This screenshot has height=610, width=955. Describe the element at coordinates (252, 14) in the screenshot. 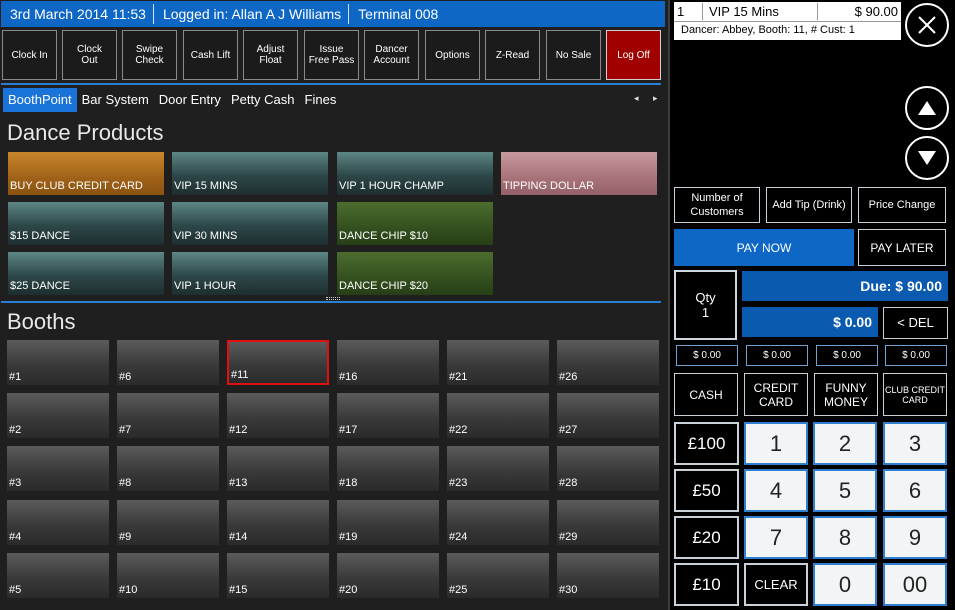

I see `logged-in-label: Logged in: Allan A J Williams` at that location.